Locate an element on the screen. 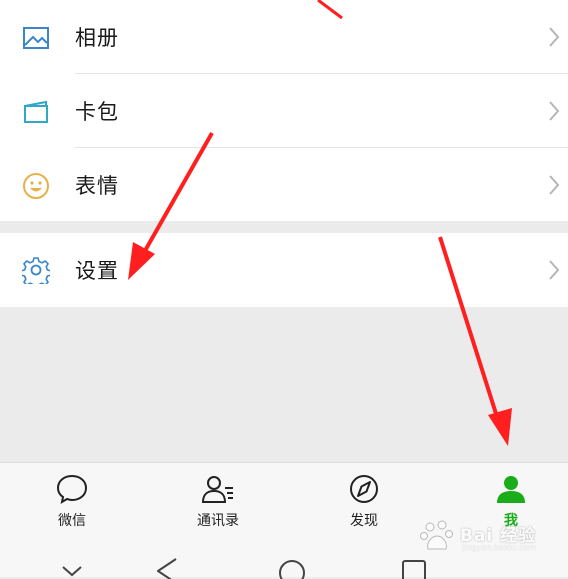  tab-chats: 微信 is located at coordinates (72, 503).